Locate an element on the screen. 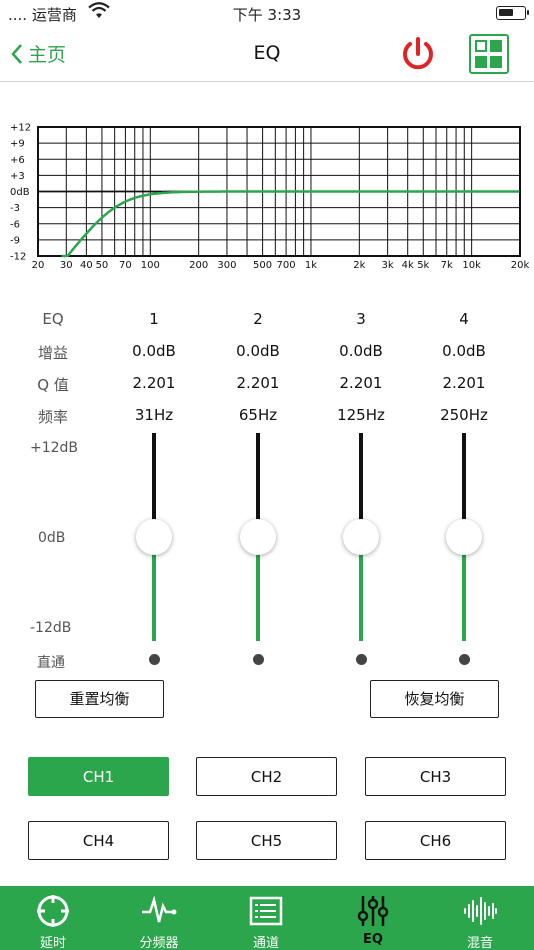 This screenshot has height=950, width=534. back-button: 主页 is located at coordinates (38, 53).